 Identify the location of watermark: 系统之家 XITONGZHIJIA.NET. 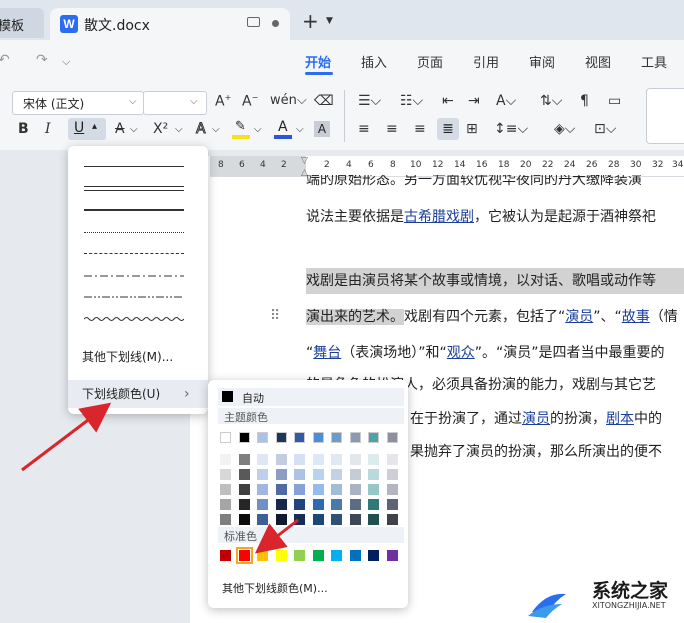
(605, 598).